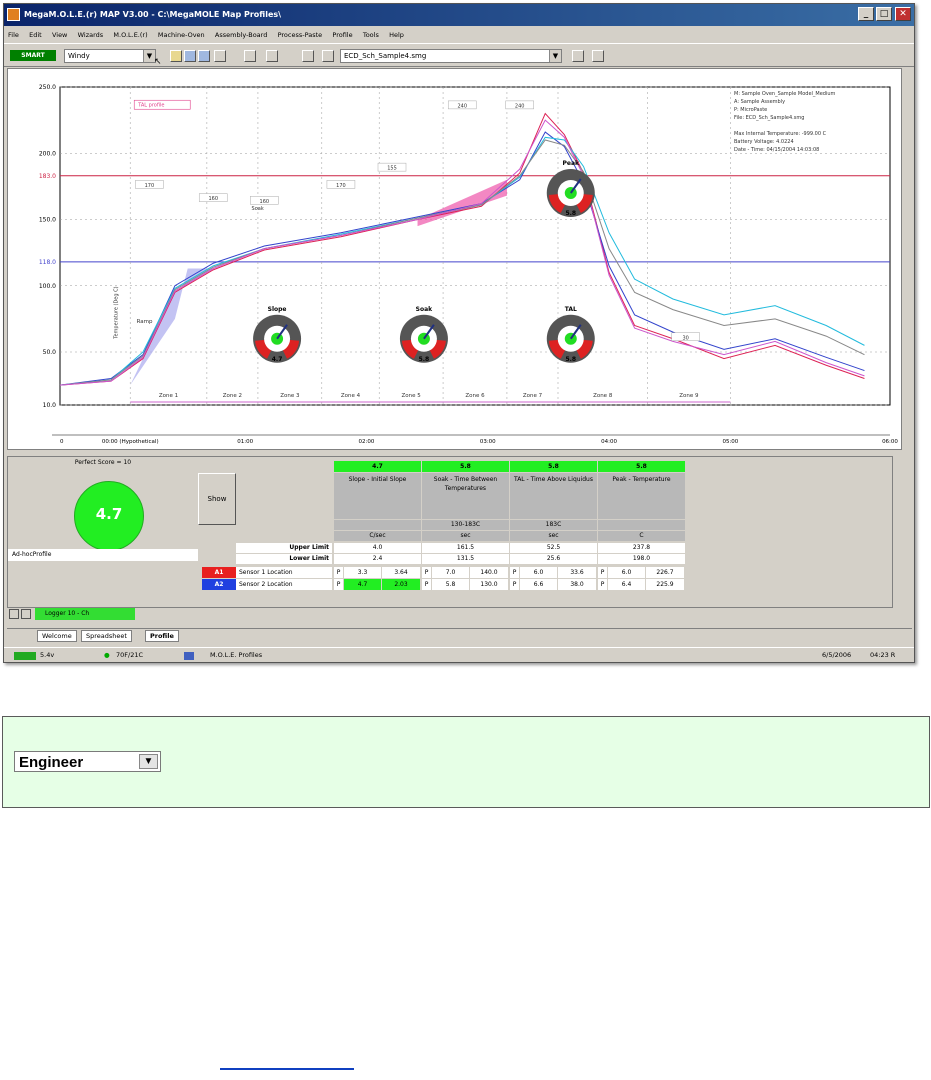  What do you see at coordinates (665, 572) in the screenshot?
I see `sensor-cell: 226.7` at bounding box center [665, 572].